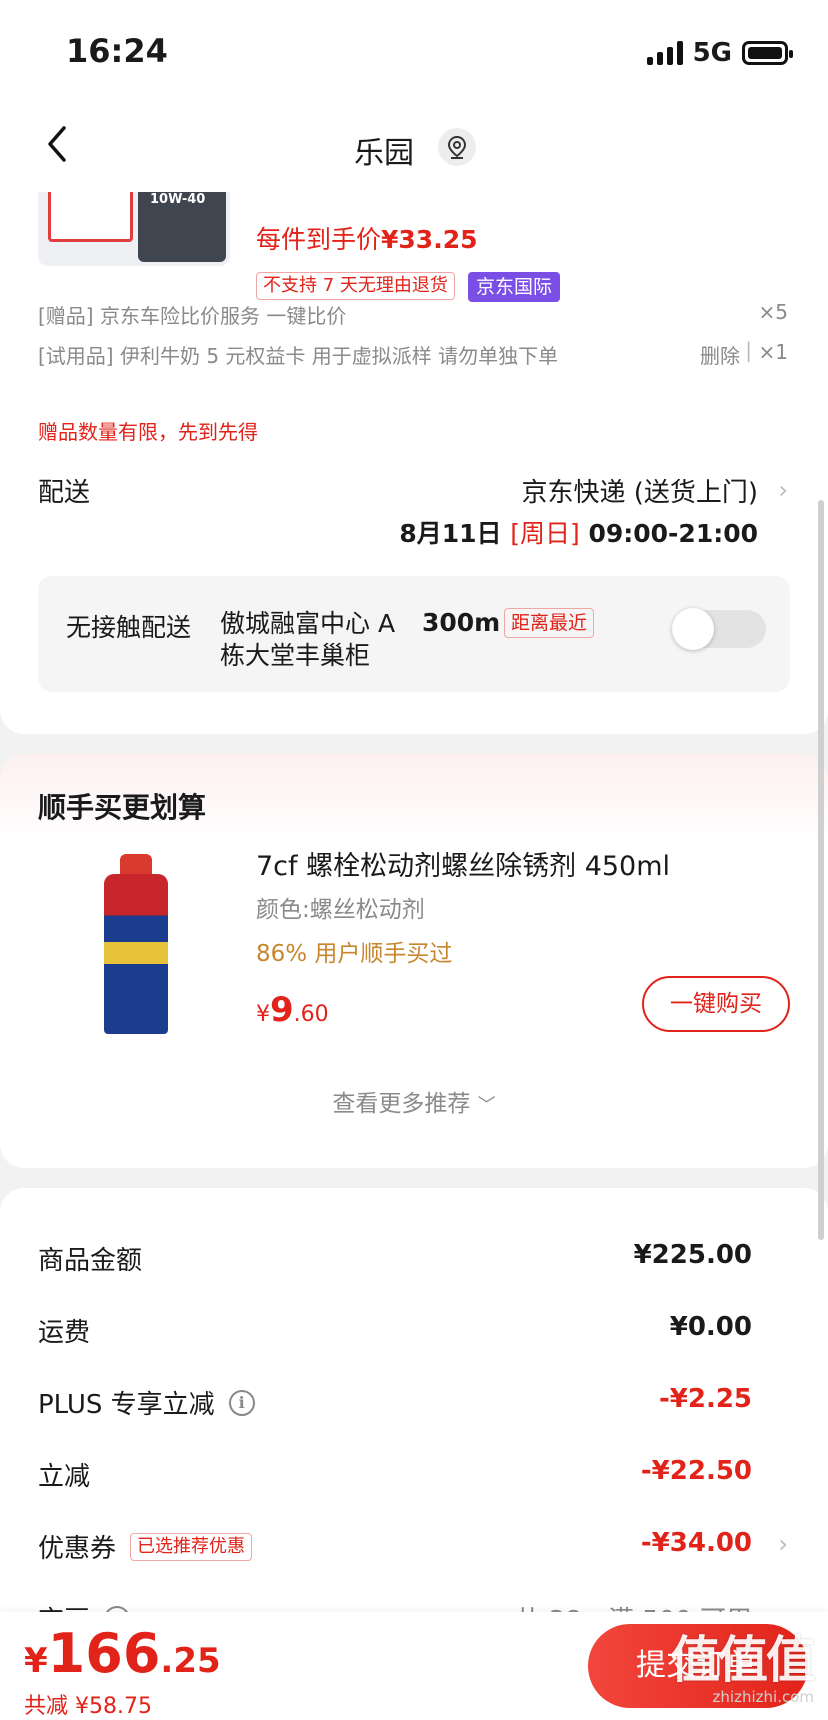 The image size is (828, 1720). Describe the element at coordinates (664, 53) in the screenshot. I see `signal-icon` at that location.